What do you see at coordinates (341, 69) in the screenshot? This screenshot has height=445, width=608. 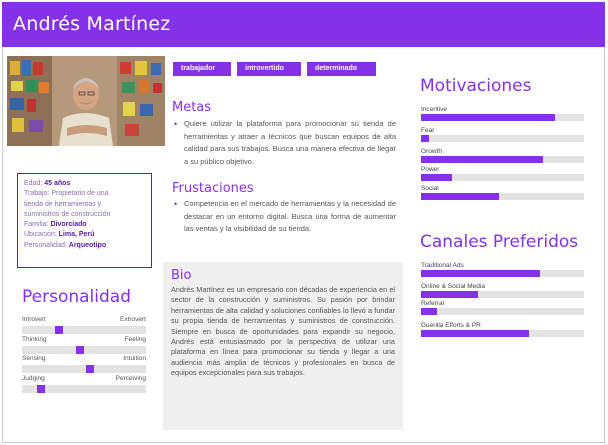 I see `trait-tag: determinado` at bounding box center [341, 69].